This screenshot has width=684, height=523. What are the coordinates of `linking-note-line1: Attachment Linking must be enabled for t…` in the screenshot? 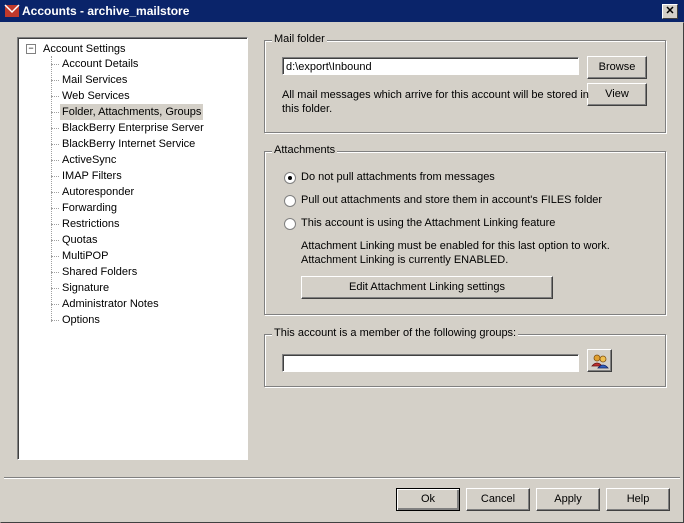 It's located at (455, 246).